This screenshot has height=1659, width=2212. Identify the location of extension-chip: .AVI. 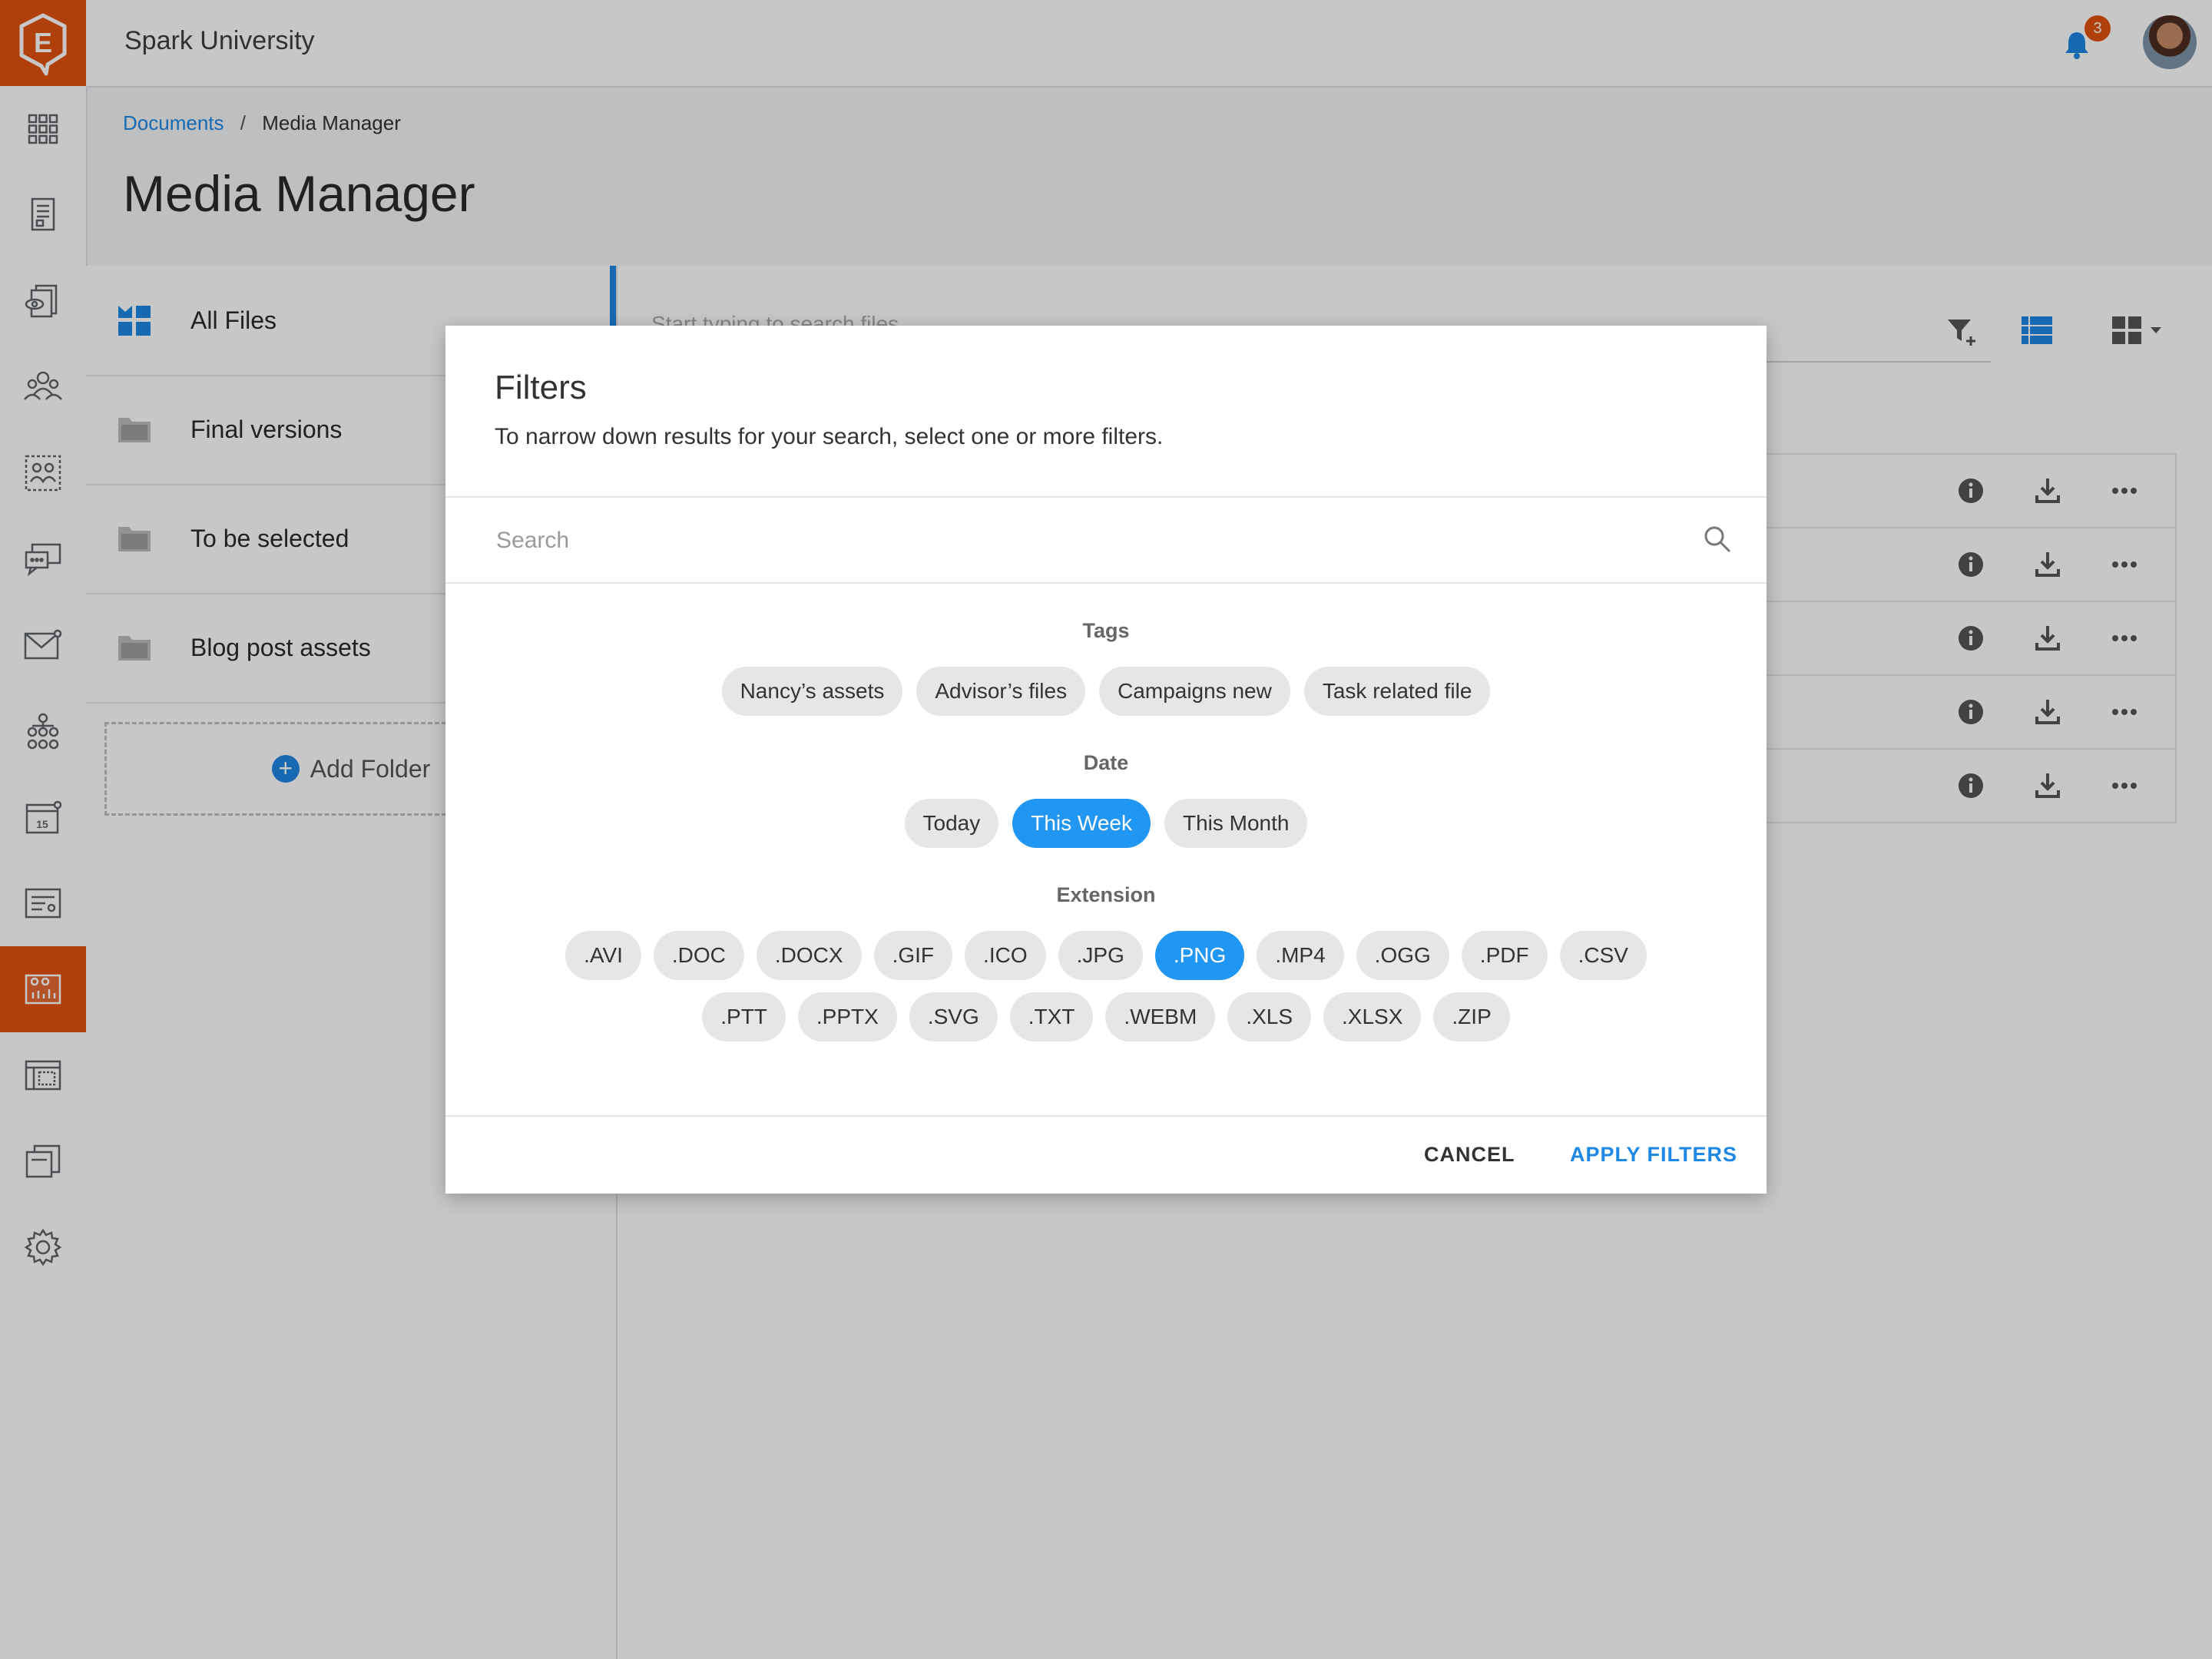
(603, 956).